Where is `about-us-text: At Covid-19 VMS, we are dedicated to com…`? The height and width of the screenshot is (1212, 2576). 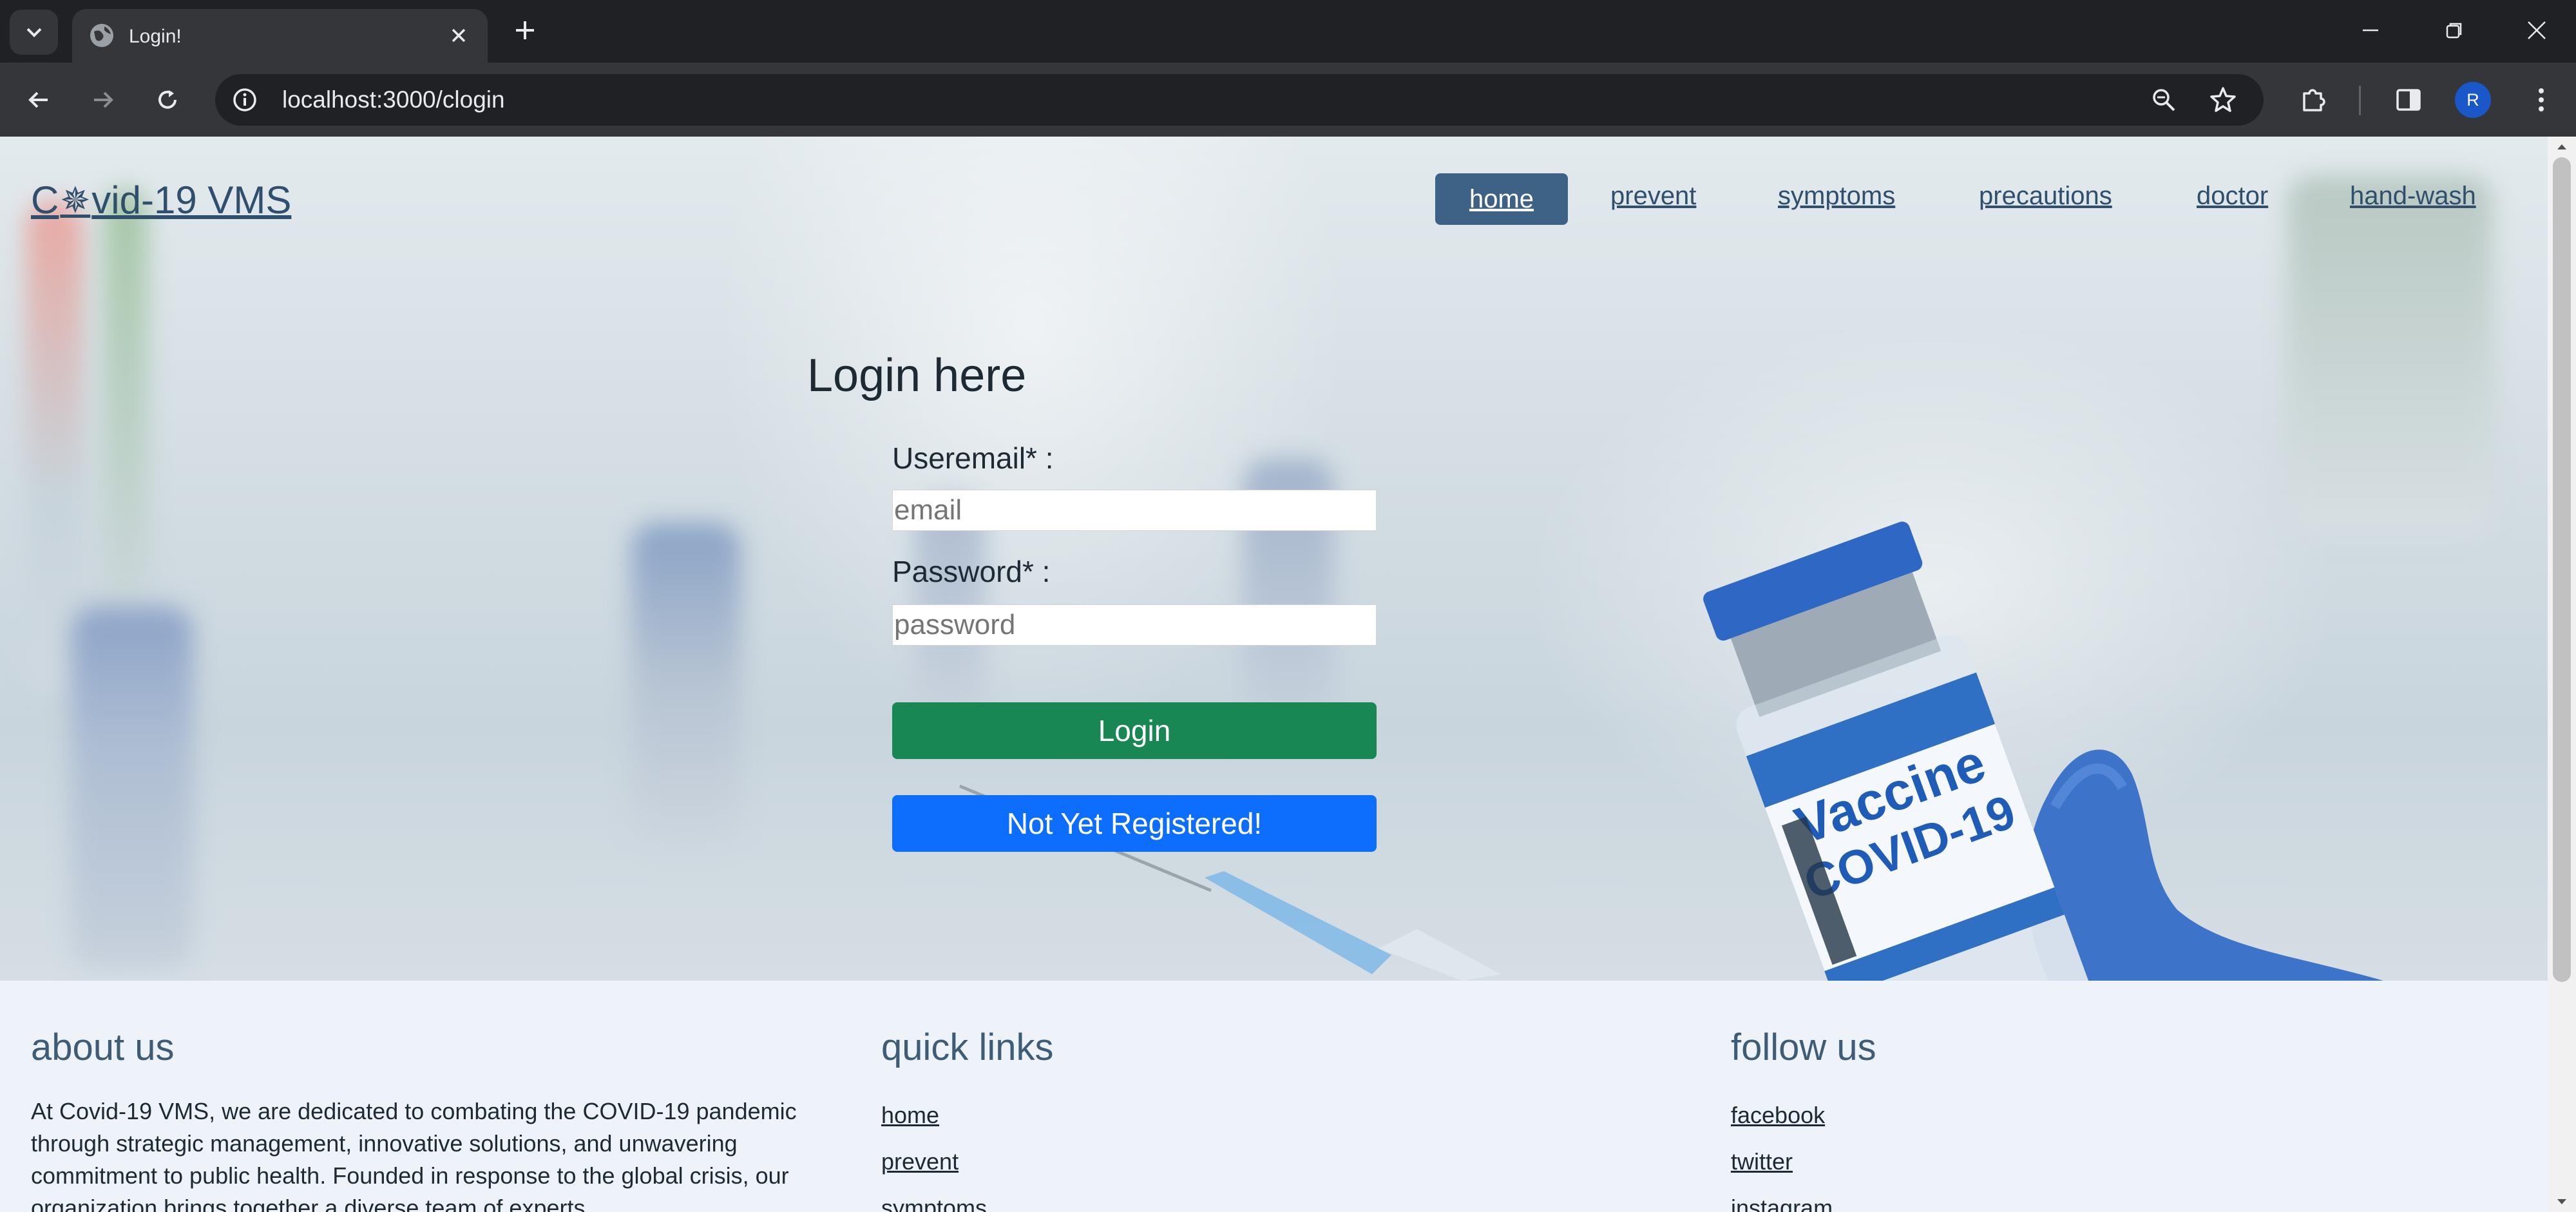
about-us-text: At Covid-19 VMS, we are dedicated to com… is located at coordinates (414, 1155).